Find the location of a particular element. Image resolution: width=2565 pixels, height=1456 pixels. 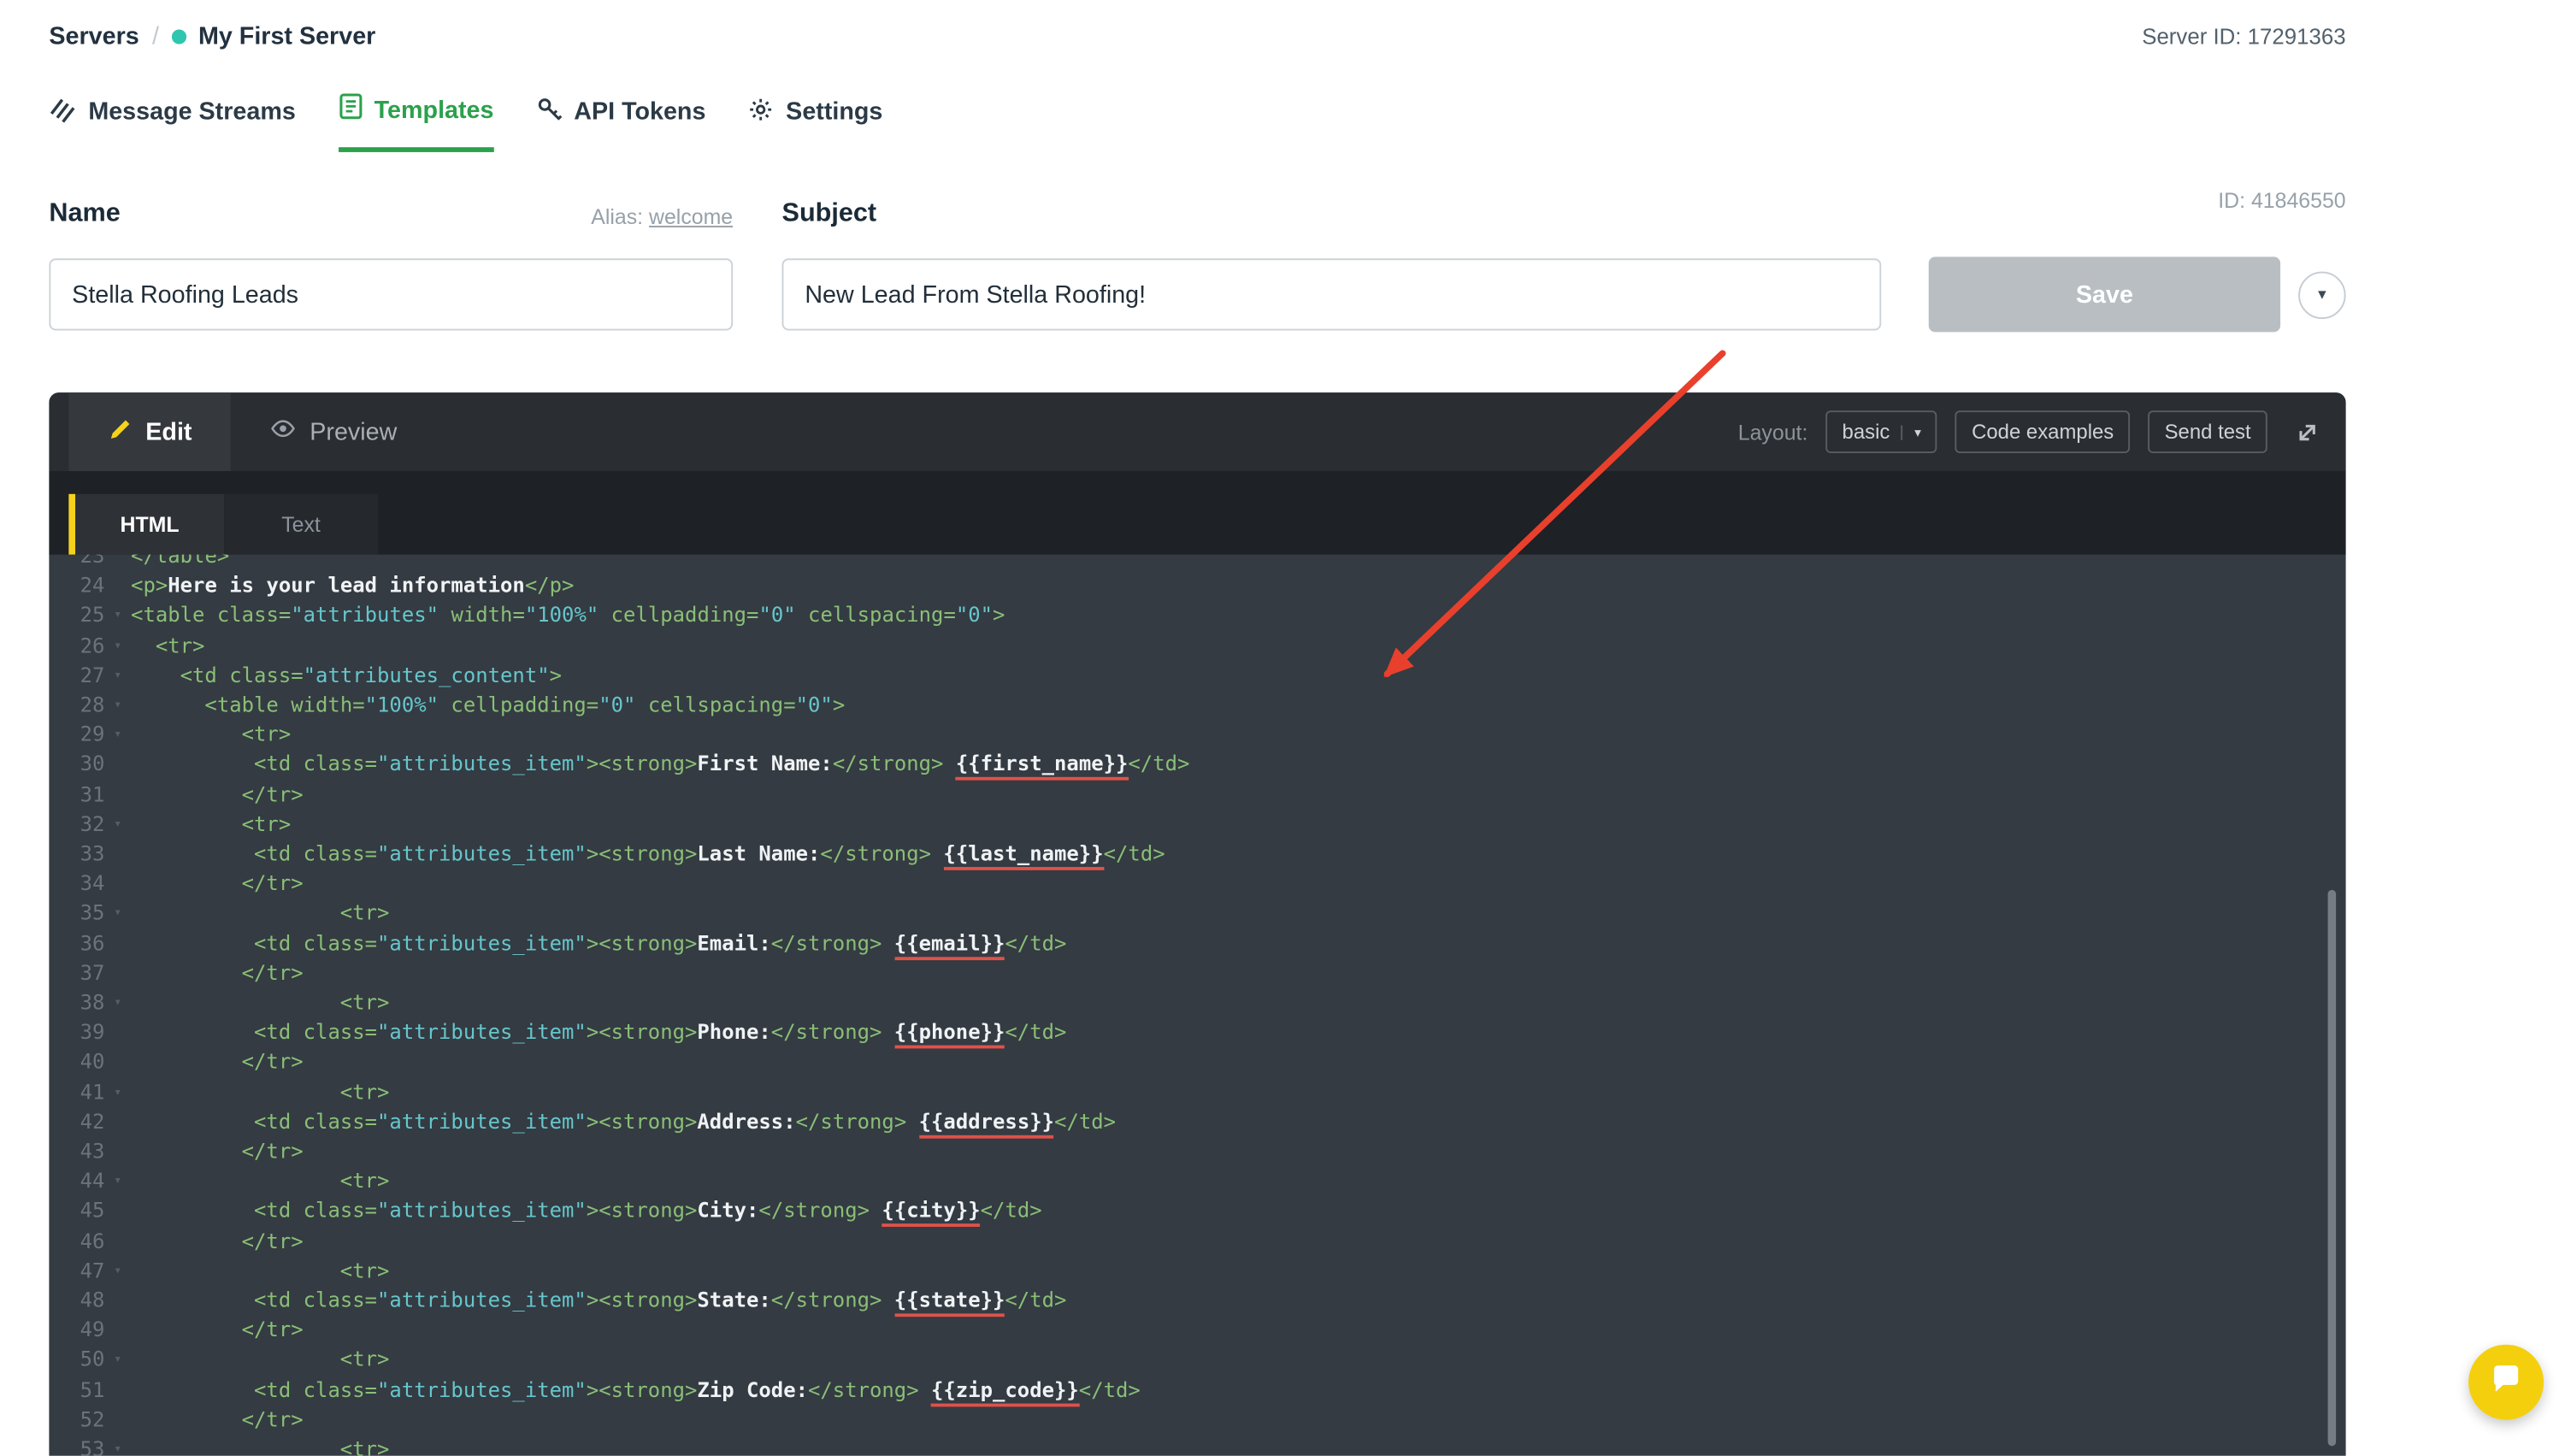

code-line: 50 ▾ <tr> is located at coordinates (1197, 1361).